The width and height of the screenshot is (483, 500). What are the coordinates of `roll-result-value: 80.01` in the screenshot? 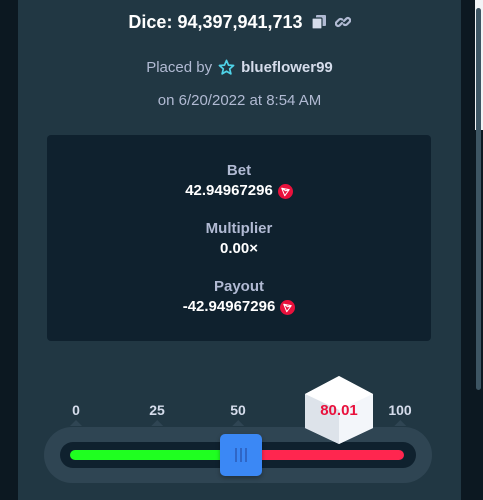 It's located at (339, 410).